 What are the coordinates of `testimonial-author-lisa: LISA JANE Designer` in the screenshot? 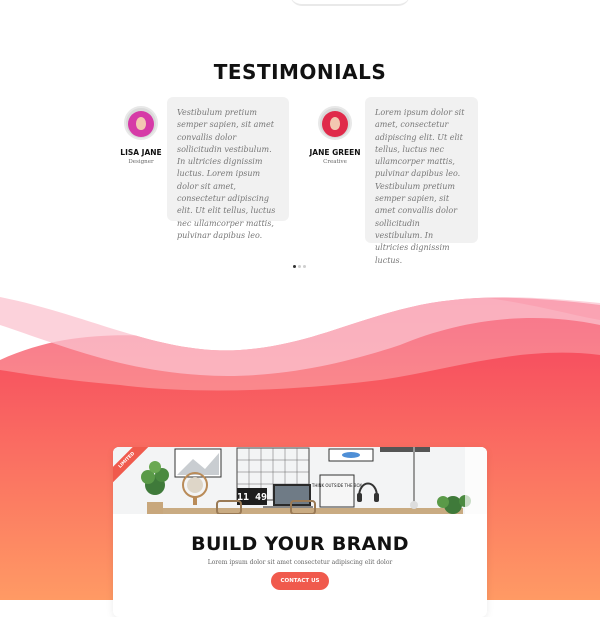 It's located at (141, 135).